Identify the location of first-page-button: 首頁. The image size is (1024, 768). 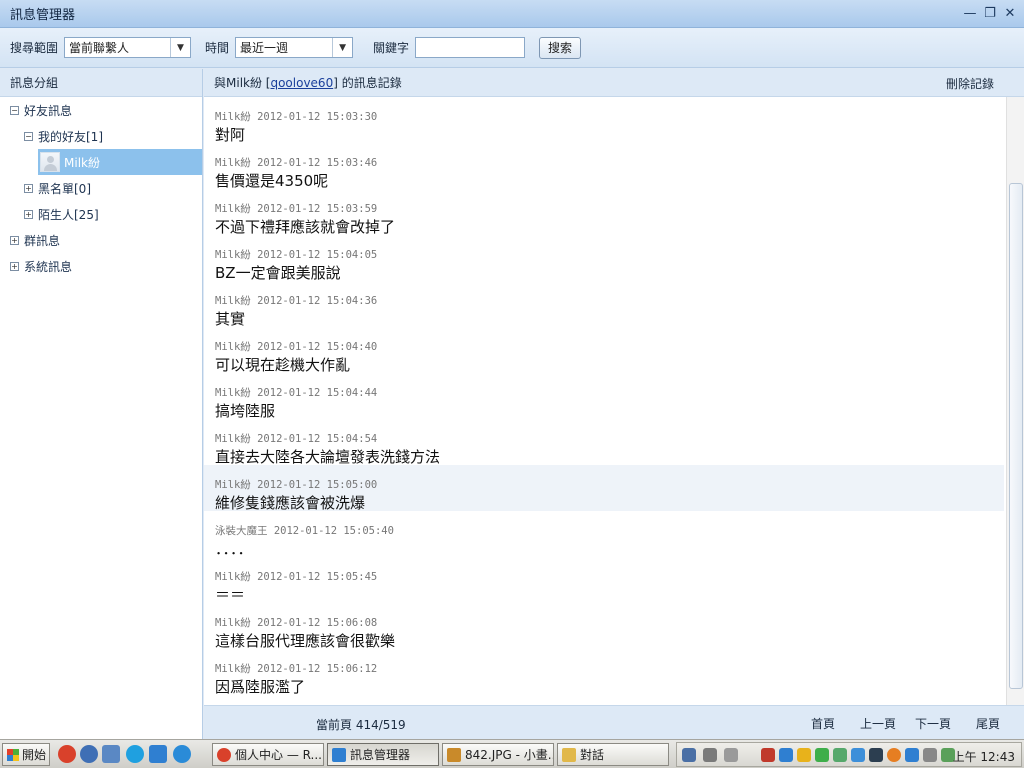
(823, 723).